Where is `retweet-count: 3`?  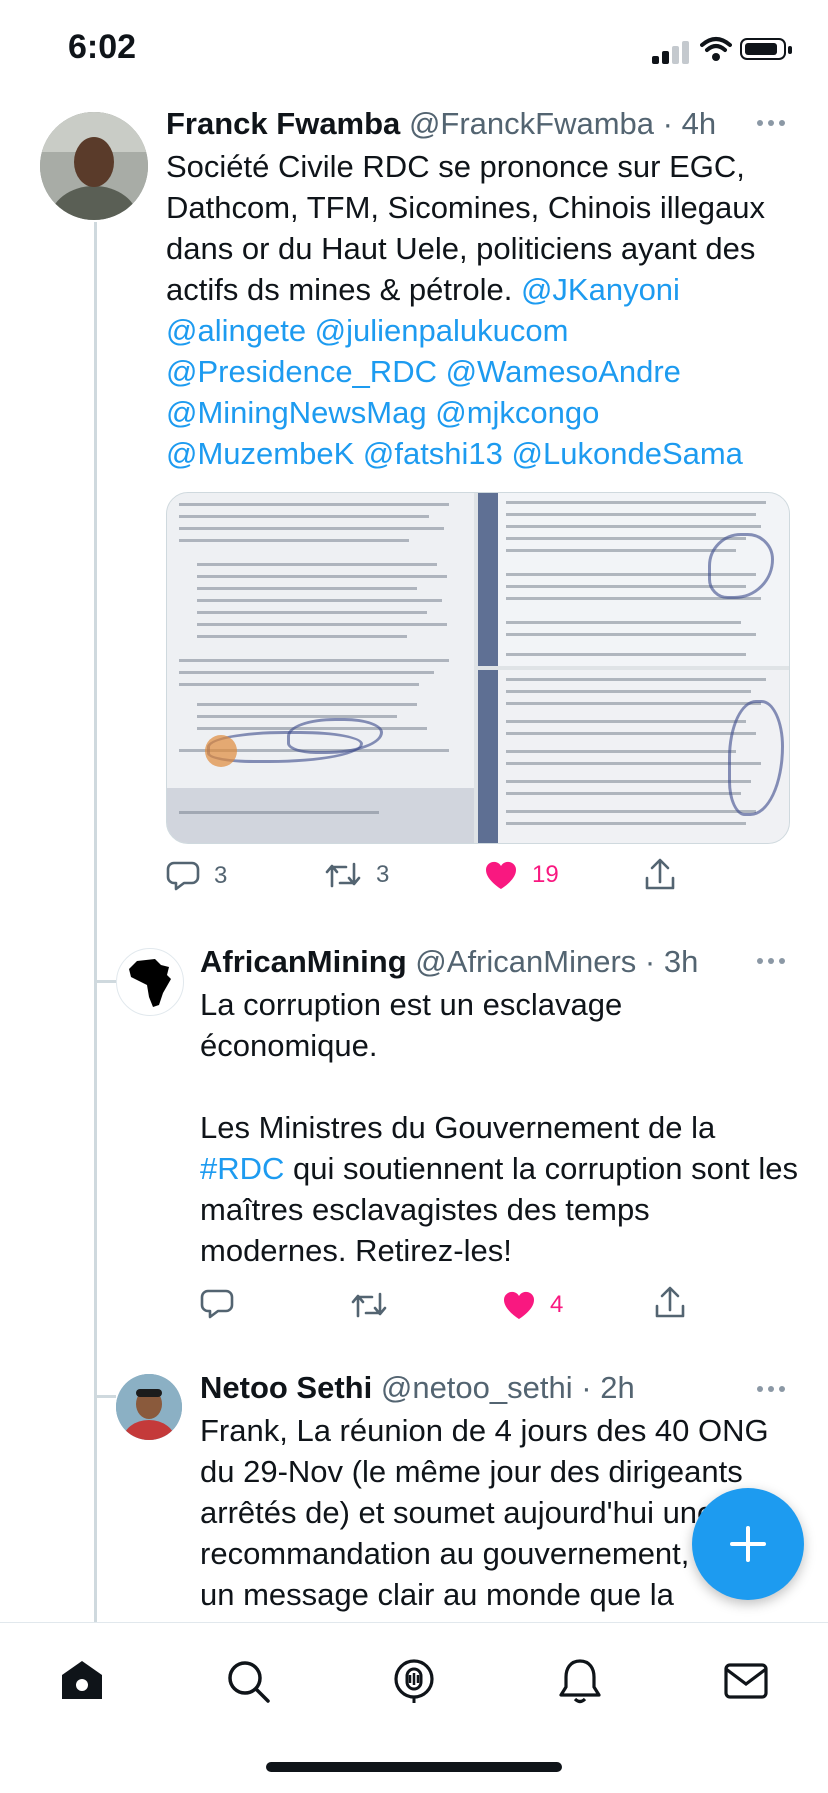
retweet-count: 3 is located at coordinates (383, 874).